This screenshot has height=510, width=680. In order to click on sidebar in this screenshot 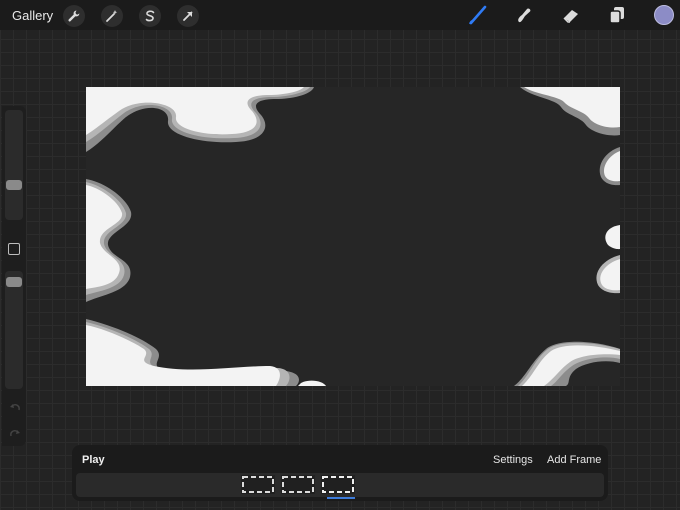, I will do `click(14, 276)`.